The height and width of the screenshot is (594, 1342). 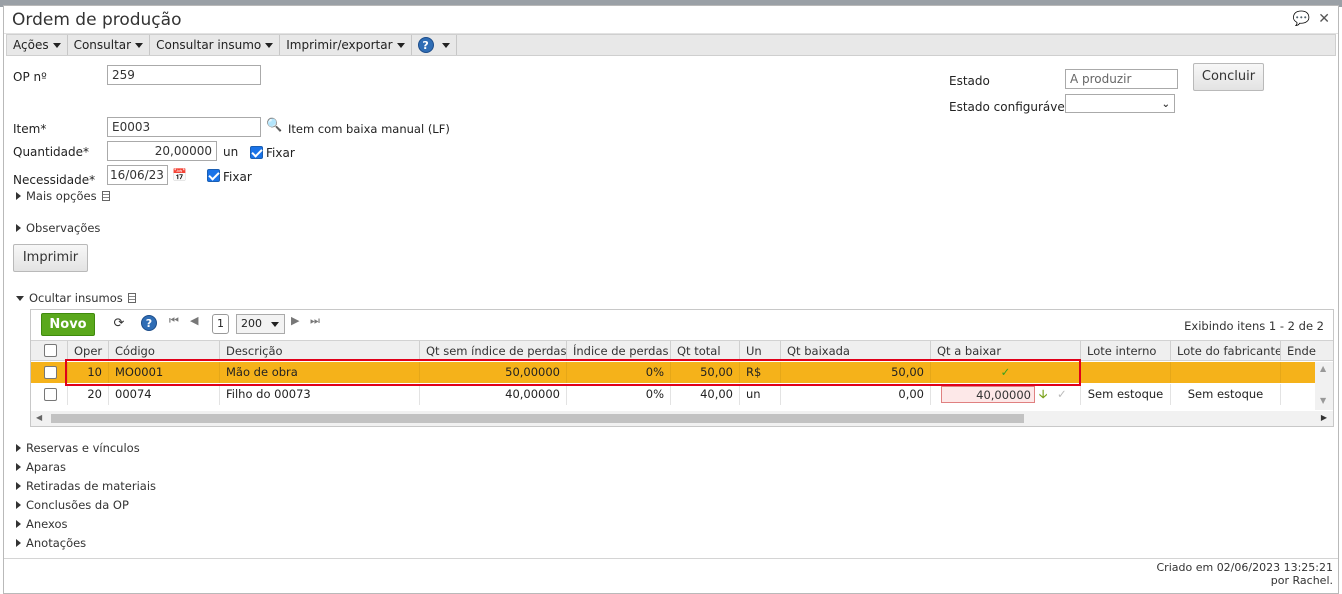 I want to click on conclusoes-toggle: Conclusões da OP, so click(x=72, y=505).